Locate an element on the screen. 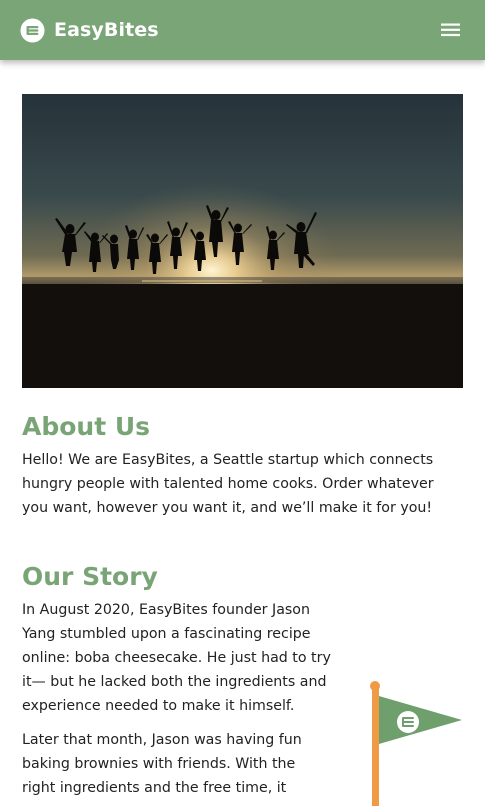  brand-link: EasyBites is located at coordinates (89, 30).